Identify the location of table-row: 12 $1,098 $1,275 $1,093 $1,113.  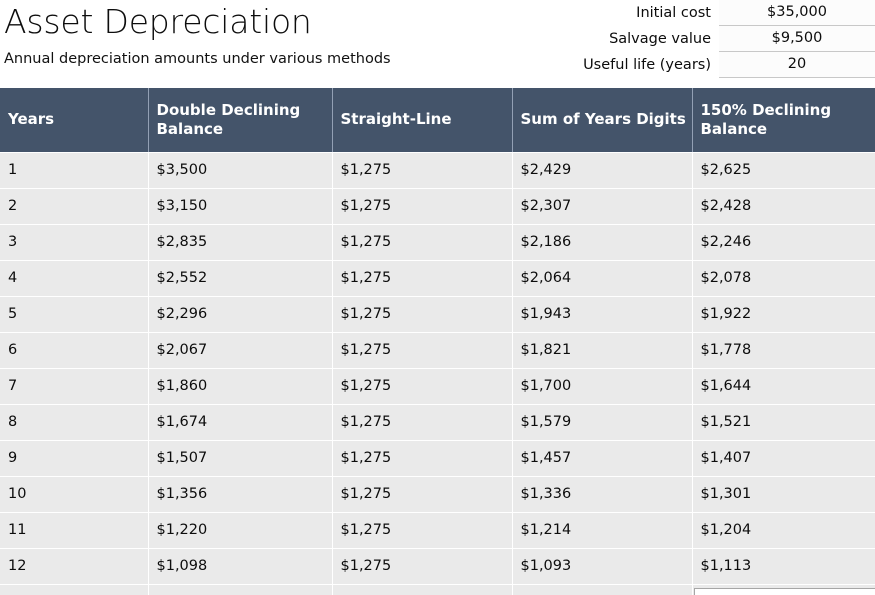
(437, 566).